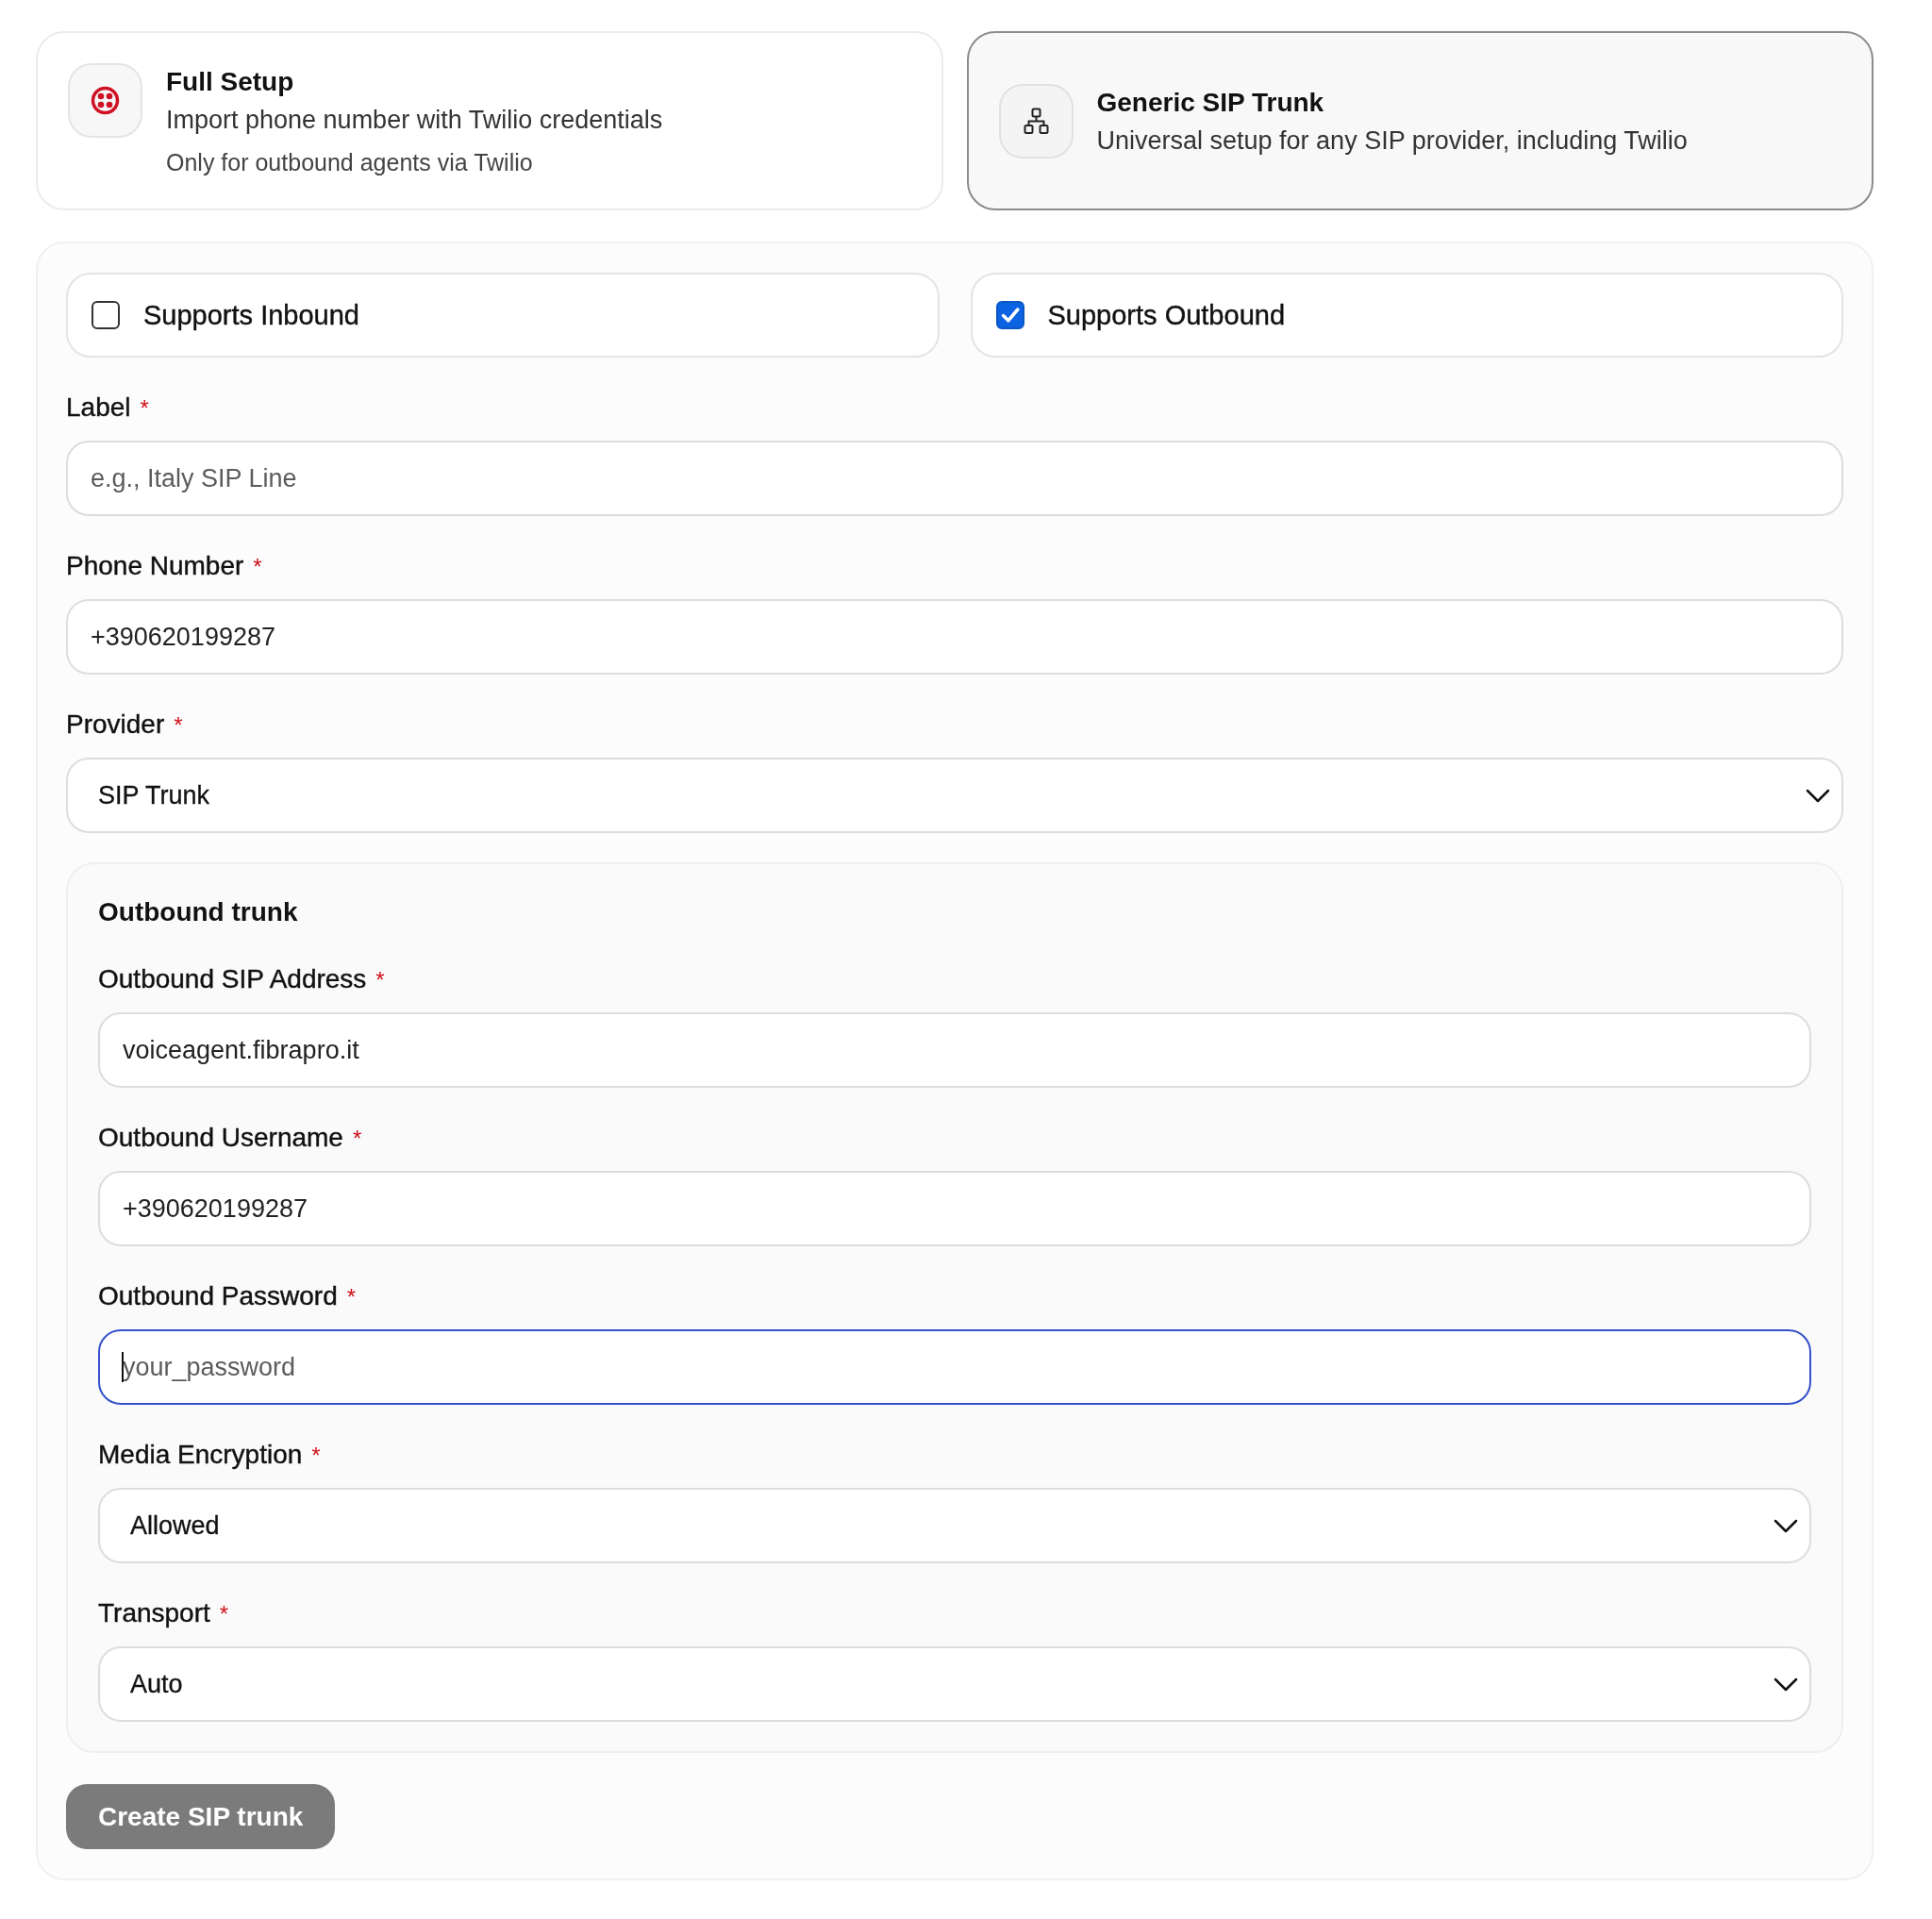  I want to click on option-title: Generic SIP Trunk, so click(1211, 102).